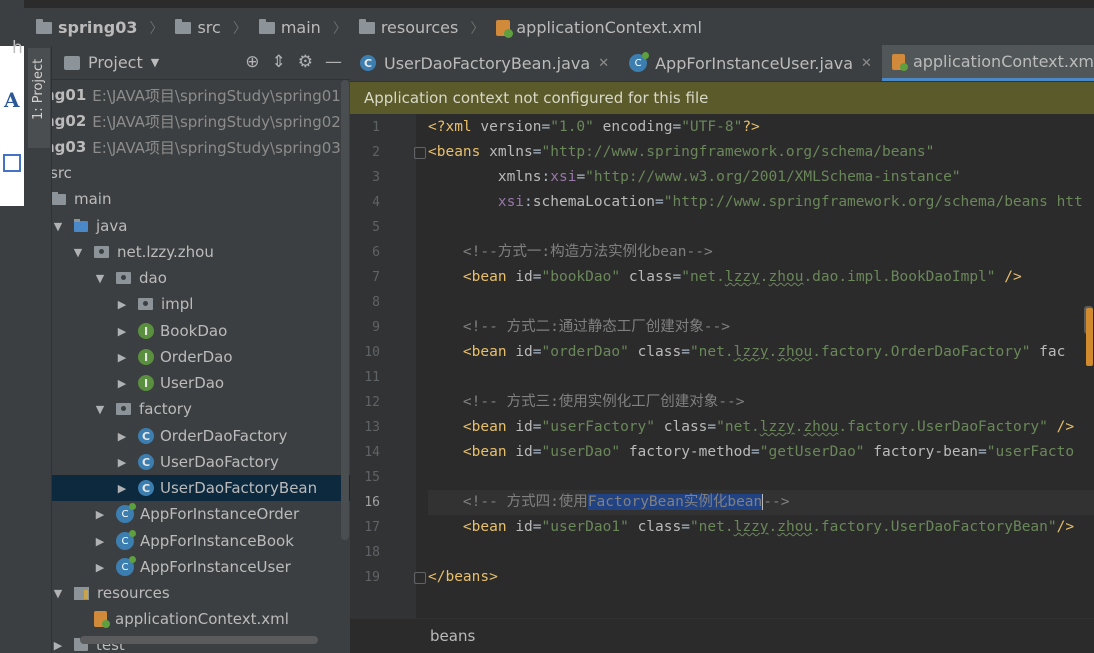  Describe the element at coordinates (211, 252) in the screenshot. I see `tree-package-net-lzzy-zhou: ▼ net.lzzy.zhou` at that location.